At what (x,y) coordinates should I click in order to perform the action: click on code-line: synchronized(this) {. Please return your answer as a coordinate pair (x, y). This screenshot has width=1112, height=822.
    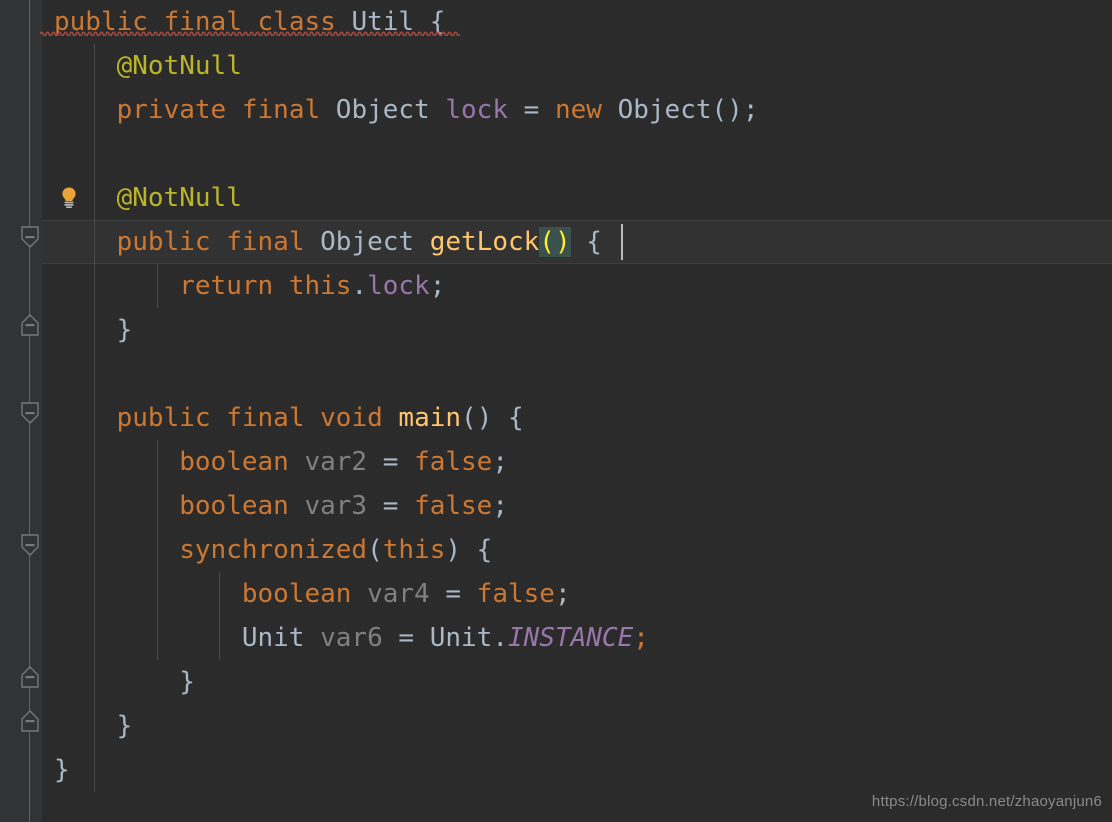
    Looking at the image, I should click on (273, 550).